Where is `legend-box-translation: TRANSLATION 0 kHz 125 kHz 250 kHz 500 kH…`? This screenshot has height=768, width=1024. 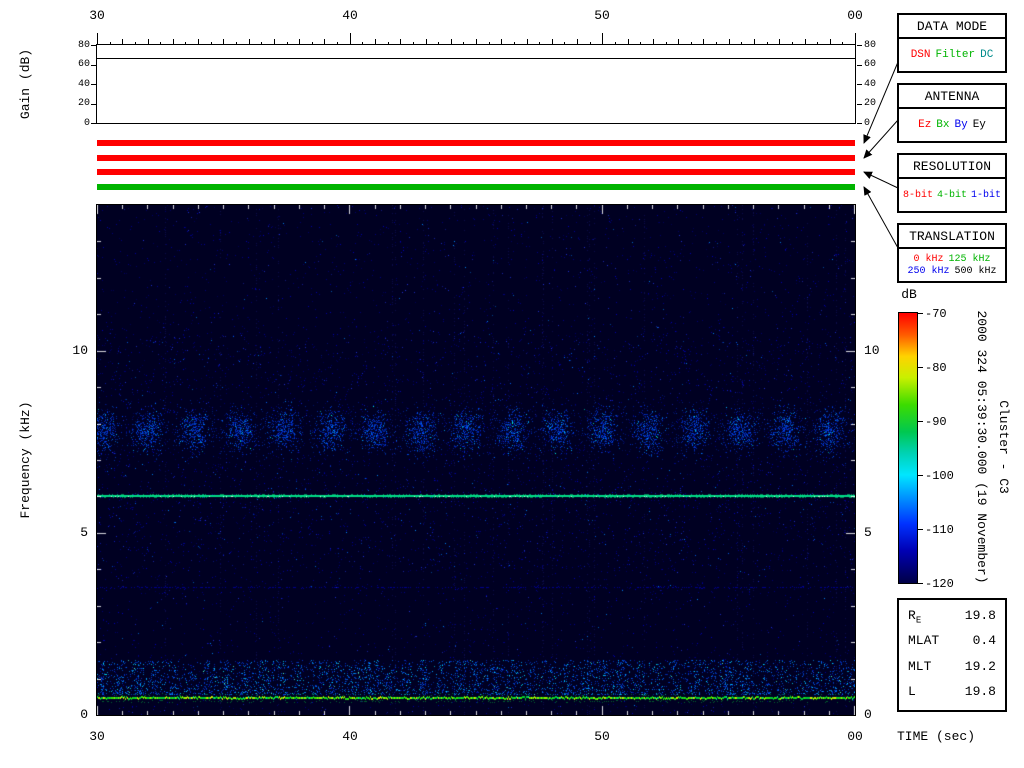
legend-box-translation: TRANSLATION 0 kHz 125 kHz 250 kHz 500 kH… is located at coordinates (952, 253).